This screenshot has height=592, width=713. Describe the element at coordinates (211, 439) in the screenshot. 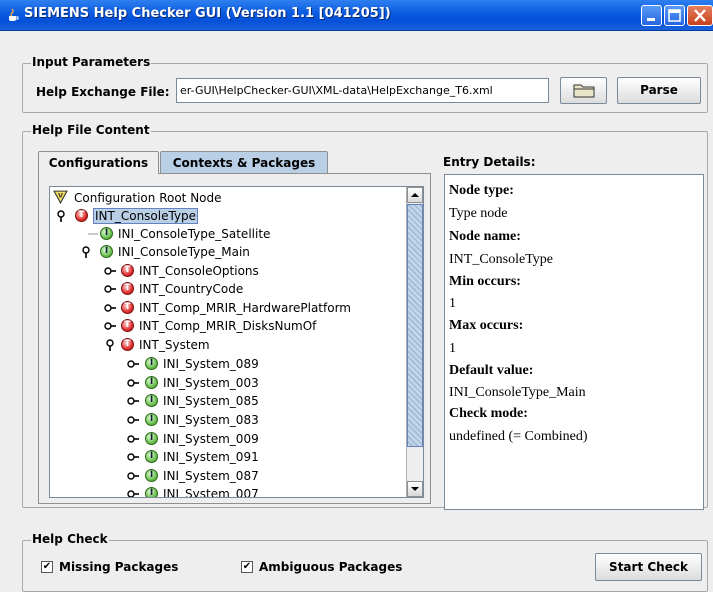

I see `tree-node-label: INI_System_009` at that location.